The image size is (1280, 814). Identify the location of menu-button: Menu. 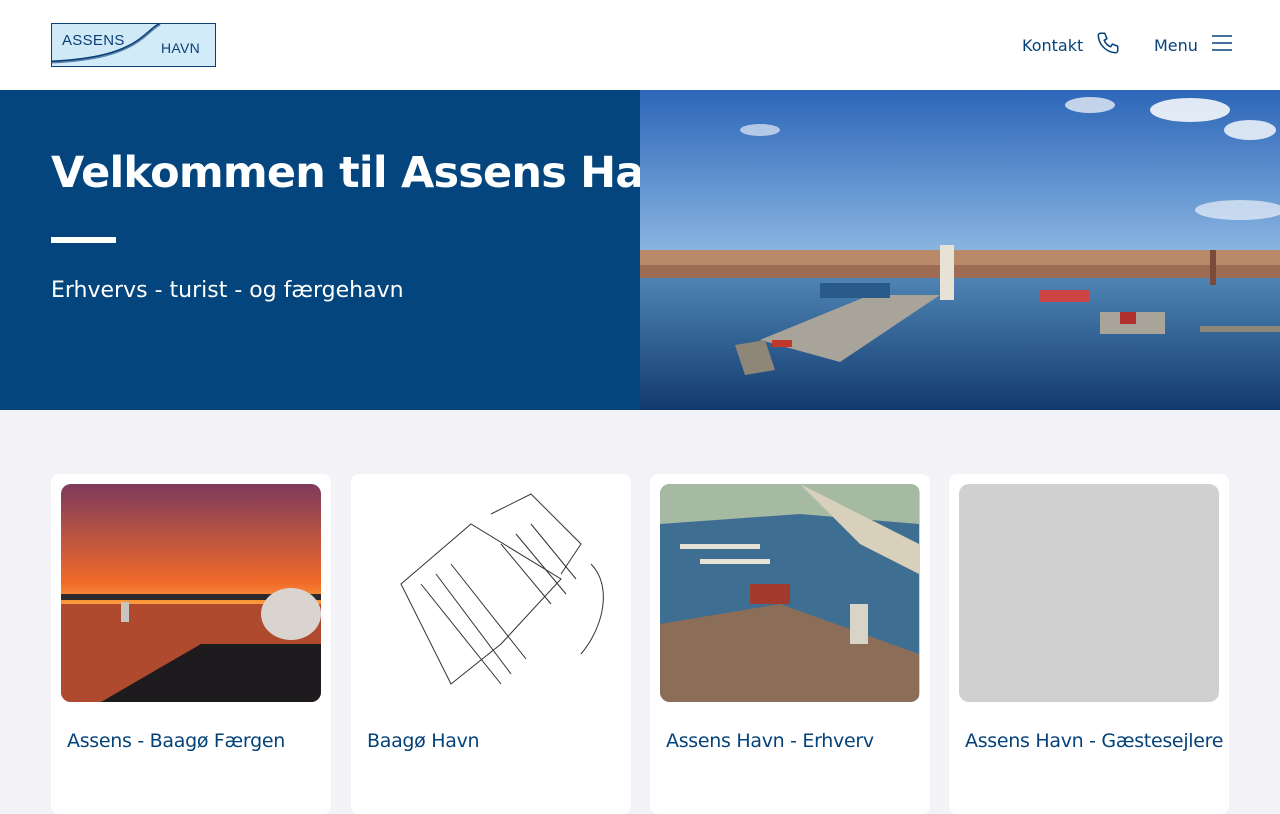
(1194, 45).